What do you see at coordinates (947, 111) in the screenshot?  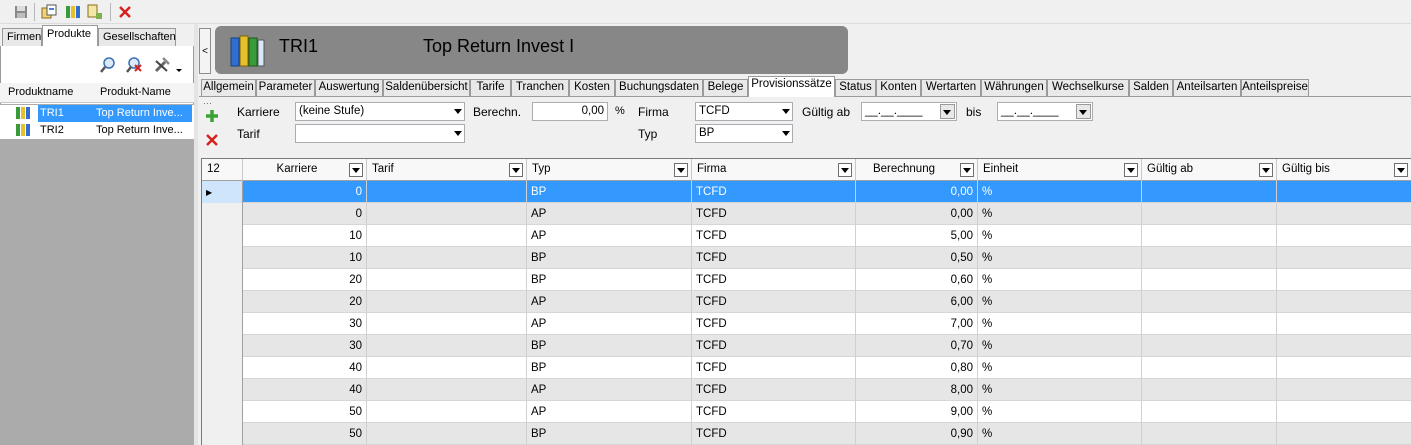 I see `calendar-dropdown-button` at bounding box center [947, 111].